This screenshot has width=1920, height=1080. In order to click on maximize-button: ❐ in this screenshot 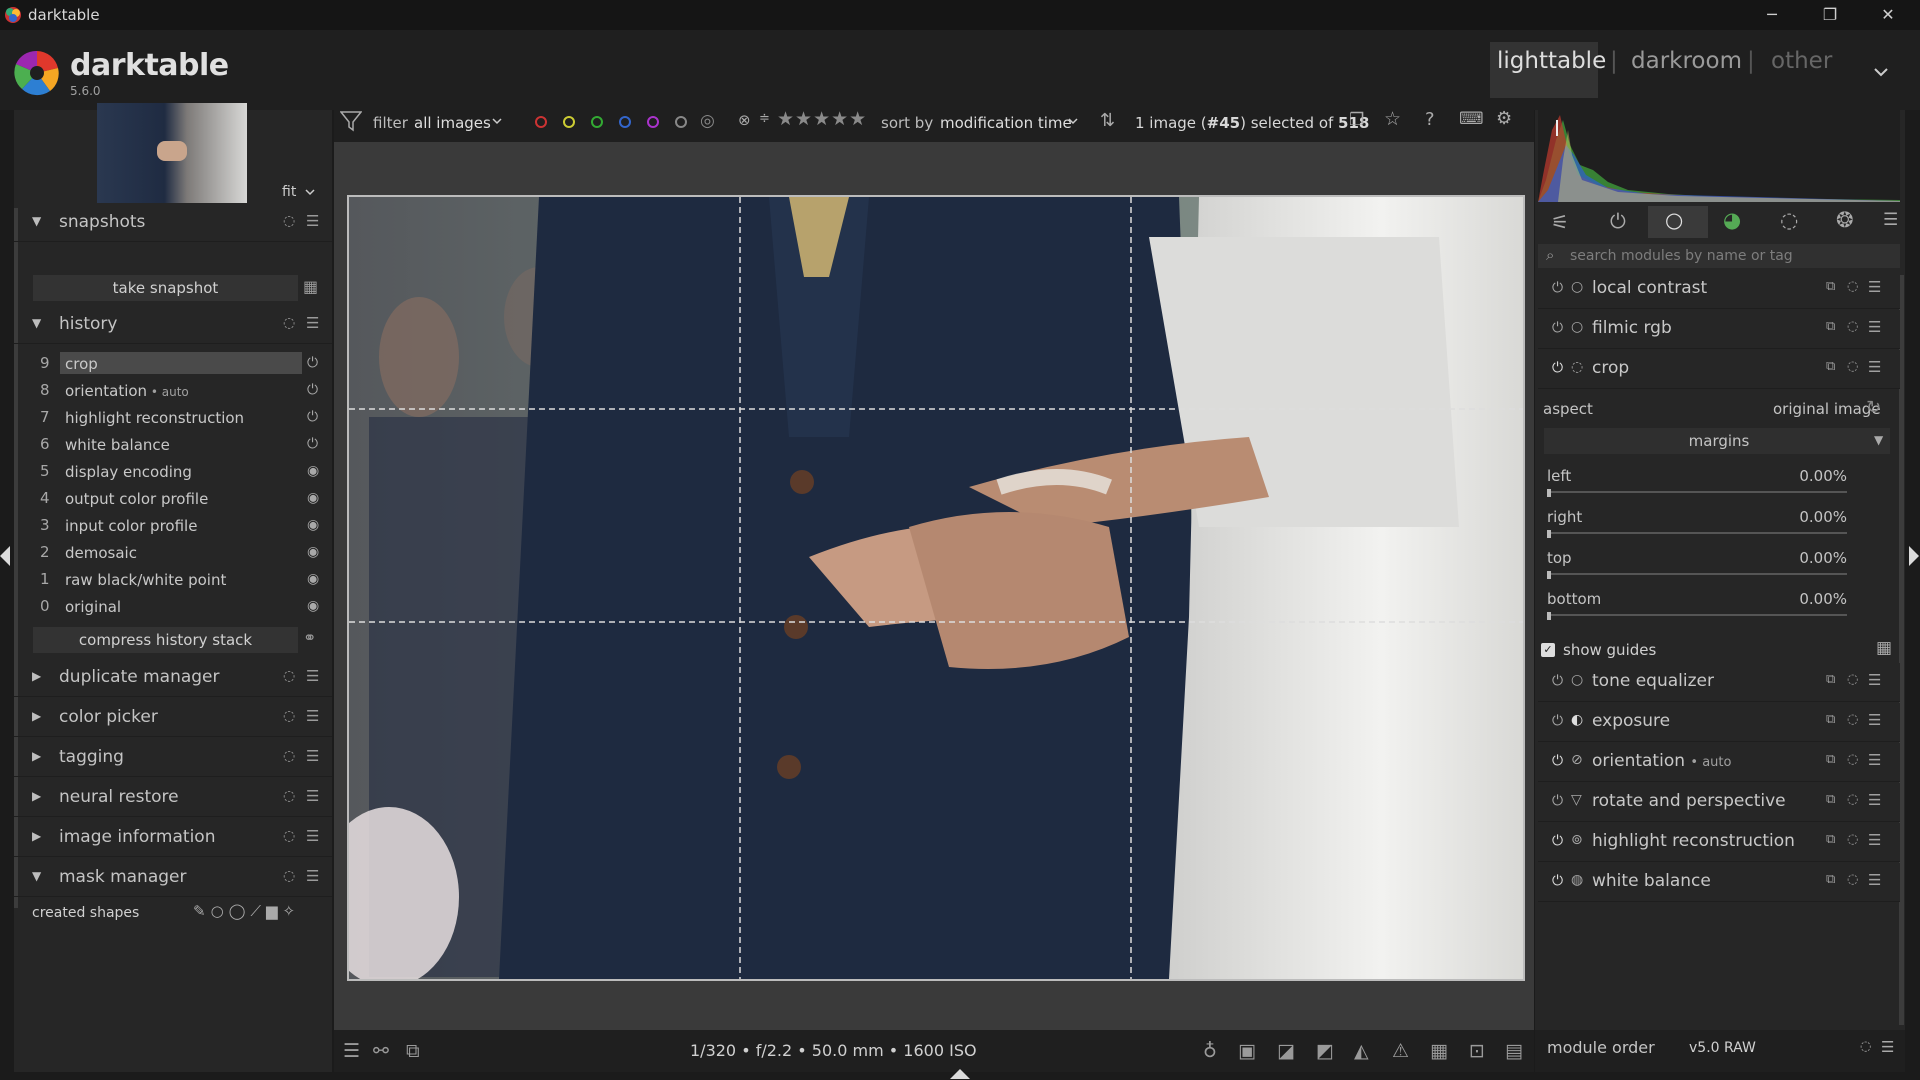, I will do `click(1830, 15)`.